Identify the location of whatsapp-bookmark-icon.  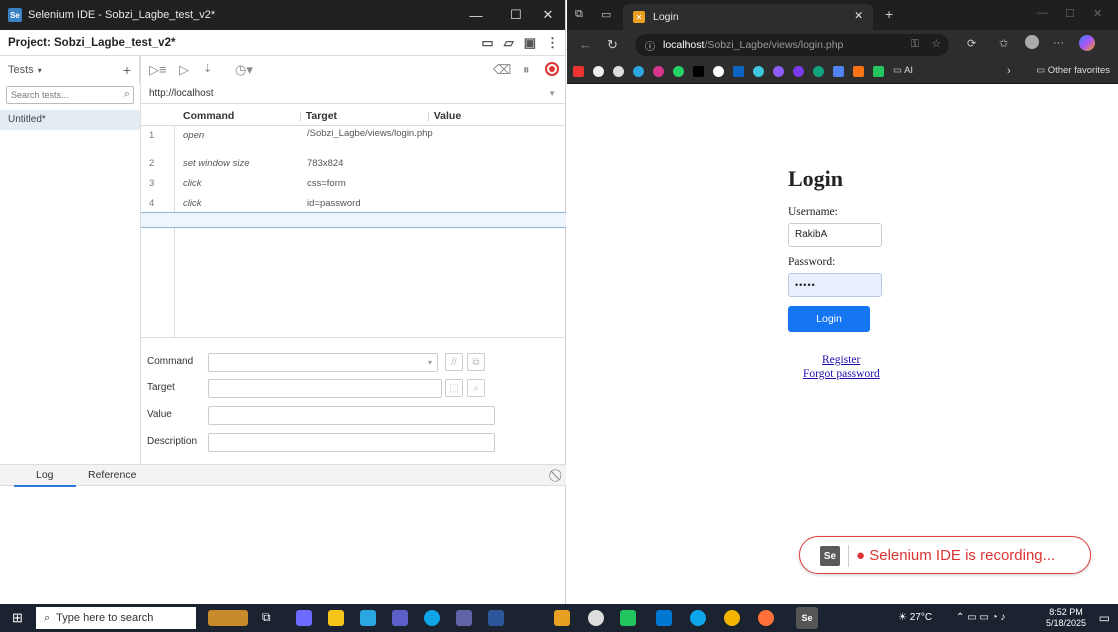
(678, 71).